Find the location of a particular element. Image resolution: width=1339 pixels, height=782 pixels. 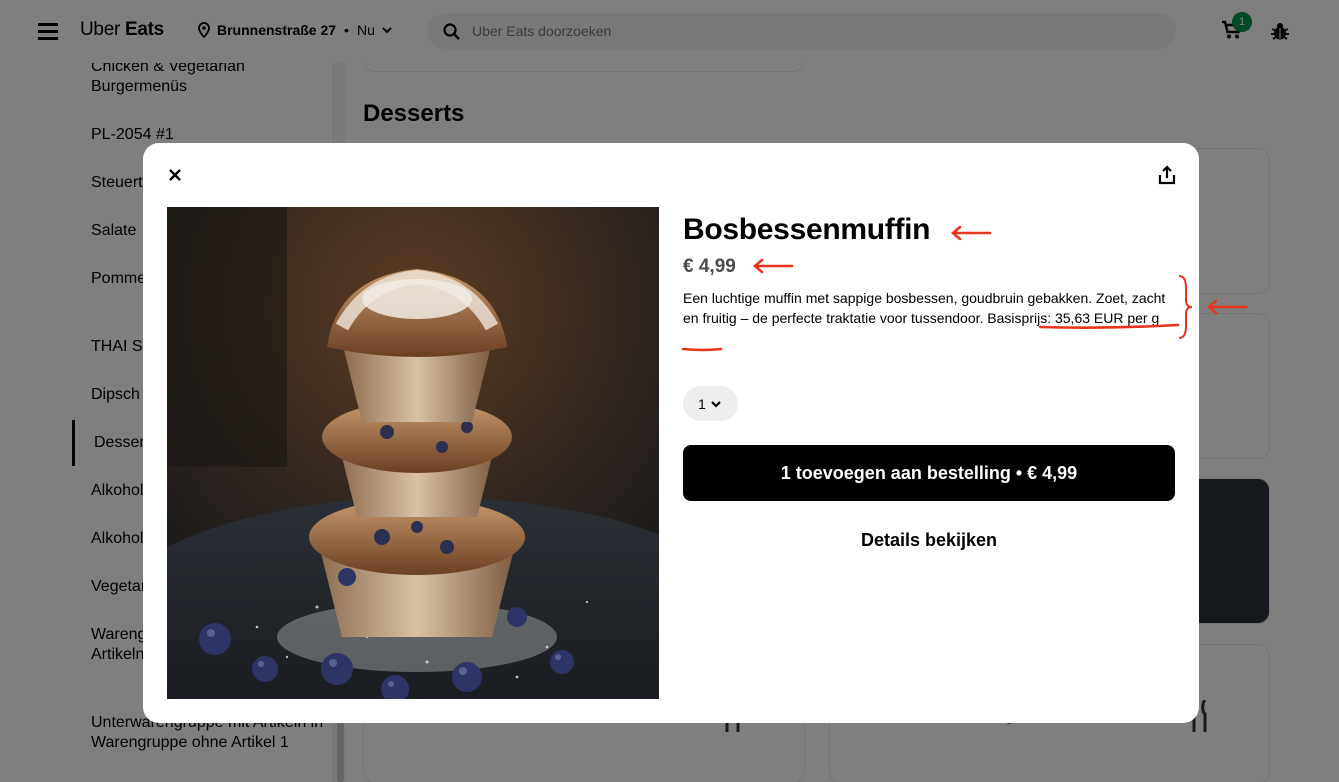

chevron-down-icon is located at coordinates (716, 404).